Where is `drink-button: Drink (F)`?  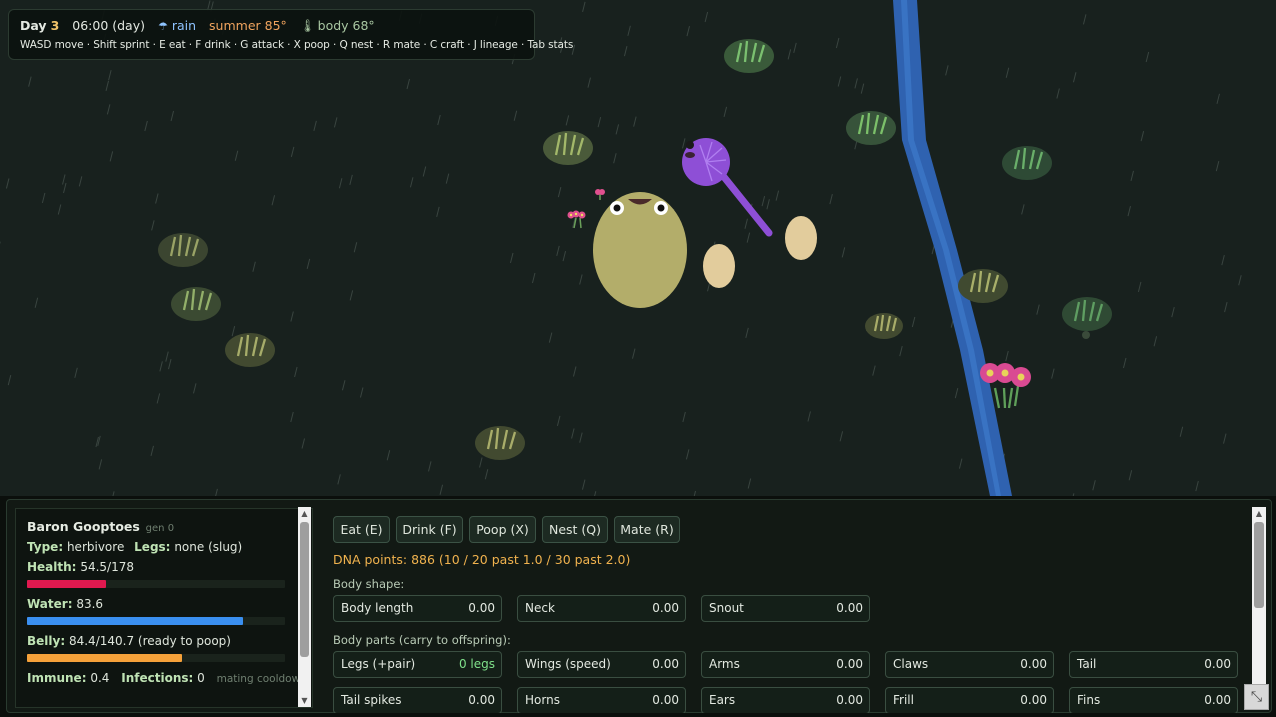 drink-button: Drink (F) is located at coordinates (429, 529).